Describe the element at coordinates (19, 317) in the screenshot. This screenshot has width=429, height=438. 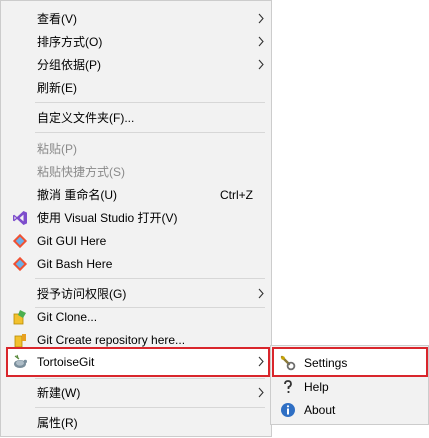
I see `git-clone-icon` at that location.